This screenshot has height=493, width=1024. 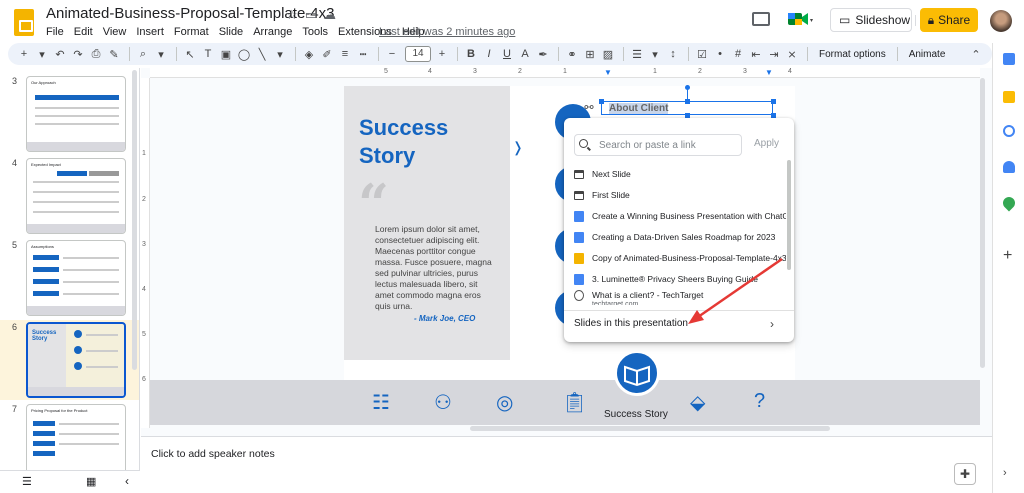 What do you see at coordinates (145, 253) in the screenshot?
I see `left-ruler: 1 2 3 4 5 6` at bounding box center [145, 253].